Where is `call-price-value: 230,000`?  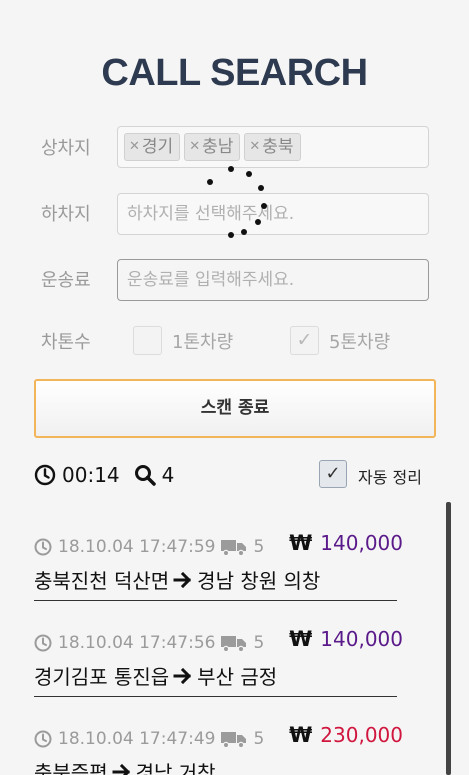 call-price-value: 230,000 is located at coordinates (361, 735).